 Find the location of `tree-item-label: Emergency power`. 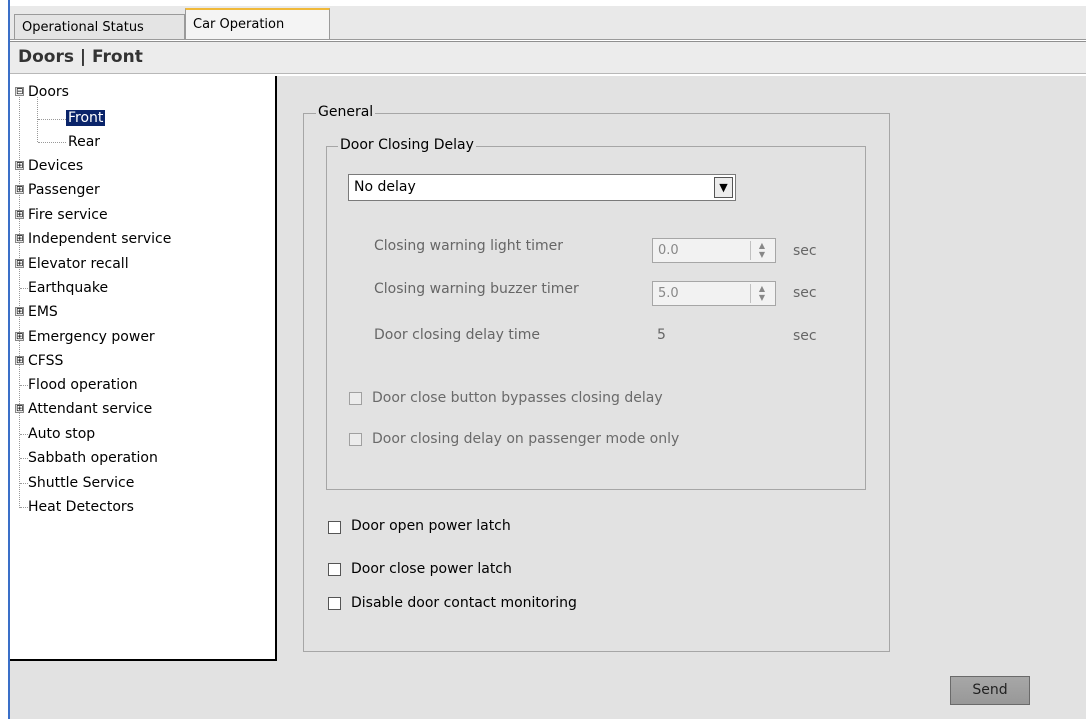

tree-item-label: Emergency power is located at coordinates (91, 337).